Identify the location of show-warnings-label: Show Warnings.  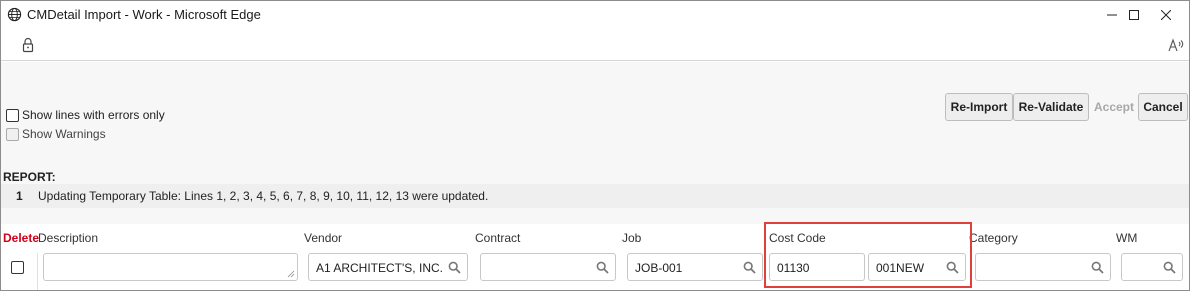
(64, 134).